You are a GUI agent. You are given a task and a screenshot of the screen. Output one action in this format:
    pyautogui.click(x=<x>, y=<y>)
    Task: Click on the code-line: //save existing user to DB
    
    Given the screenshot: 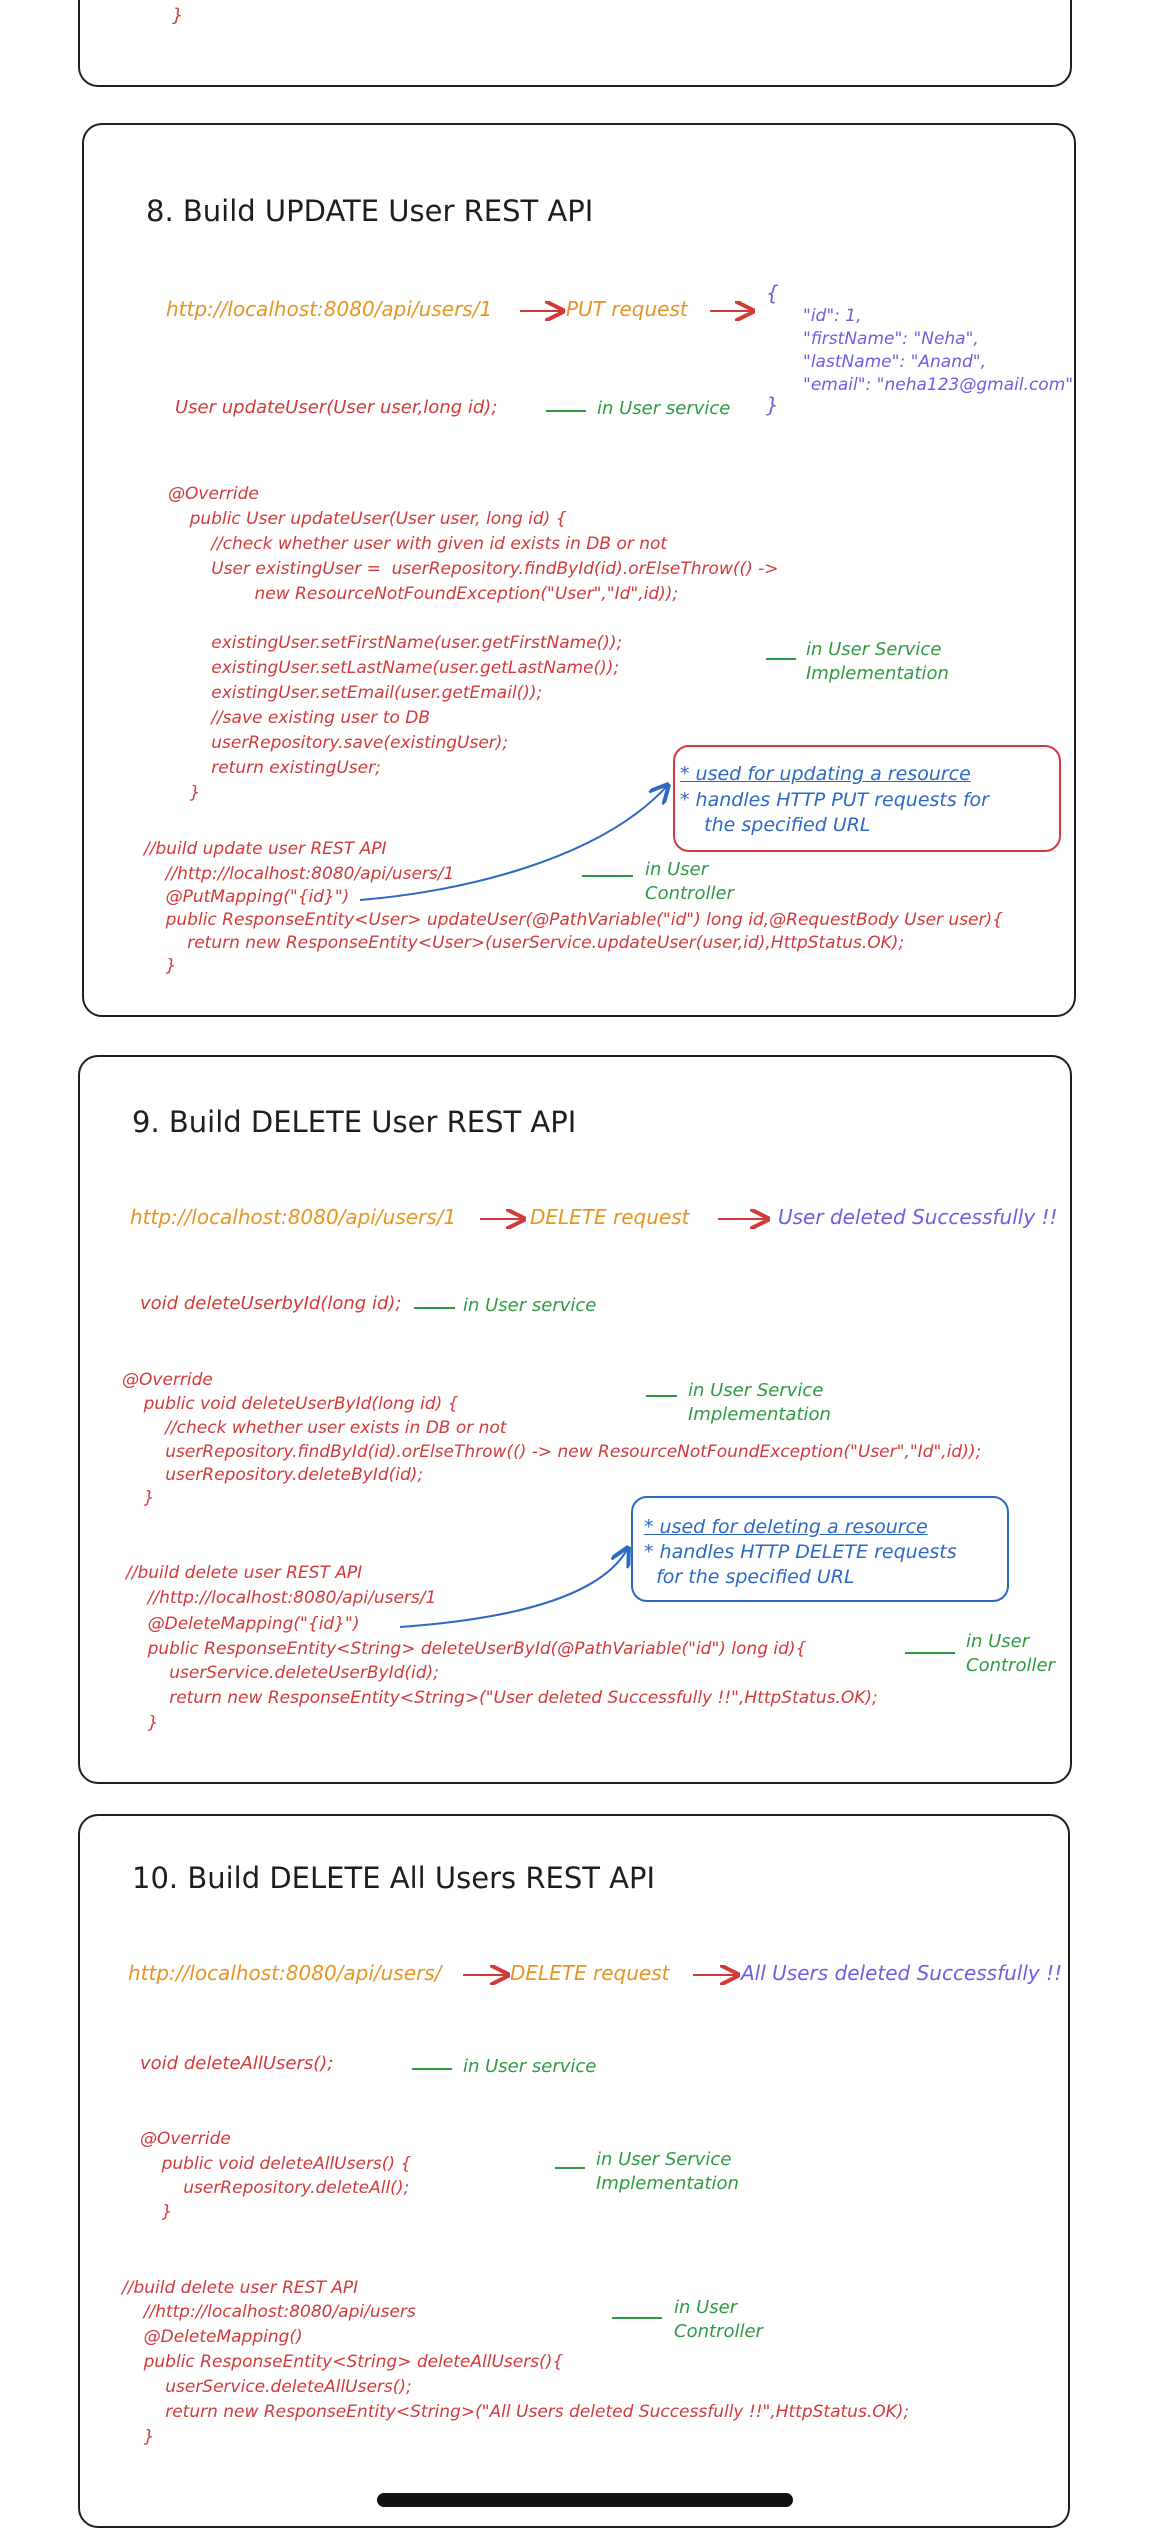 What is the action you would take?
    pyautogui.click(x=299, y=718)
    